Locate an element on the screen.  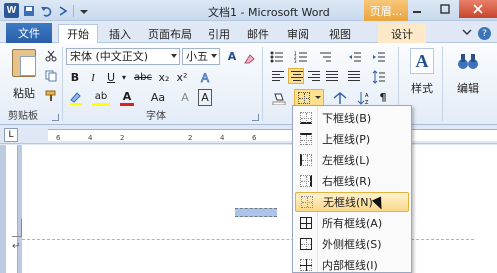
left-border-icon is located at coordinates (306, 160).